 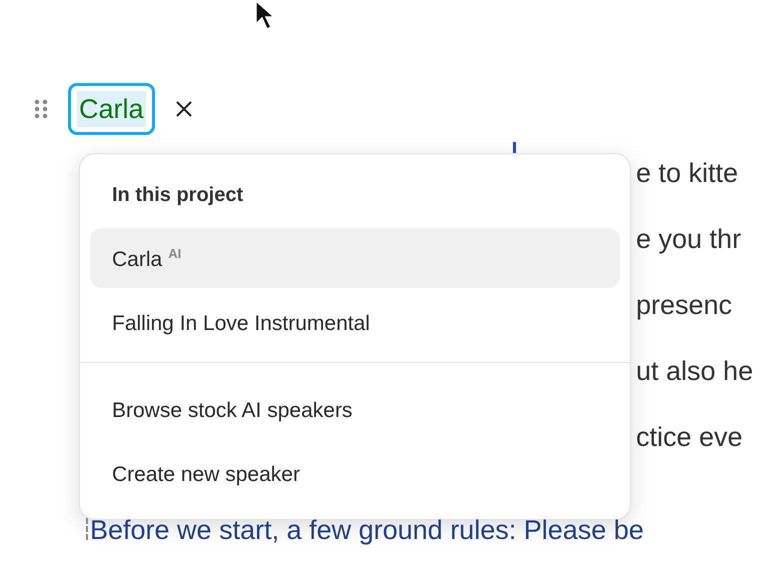 I want to click on script-text: presenc, so click(x=684, y=305).